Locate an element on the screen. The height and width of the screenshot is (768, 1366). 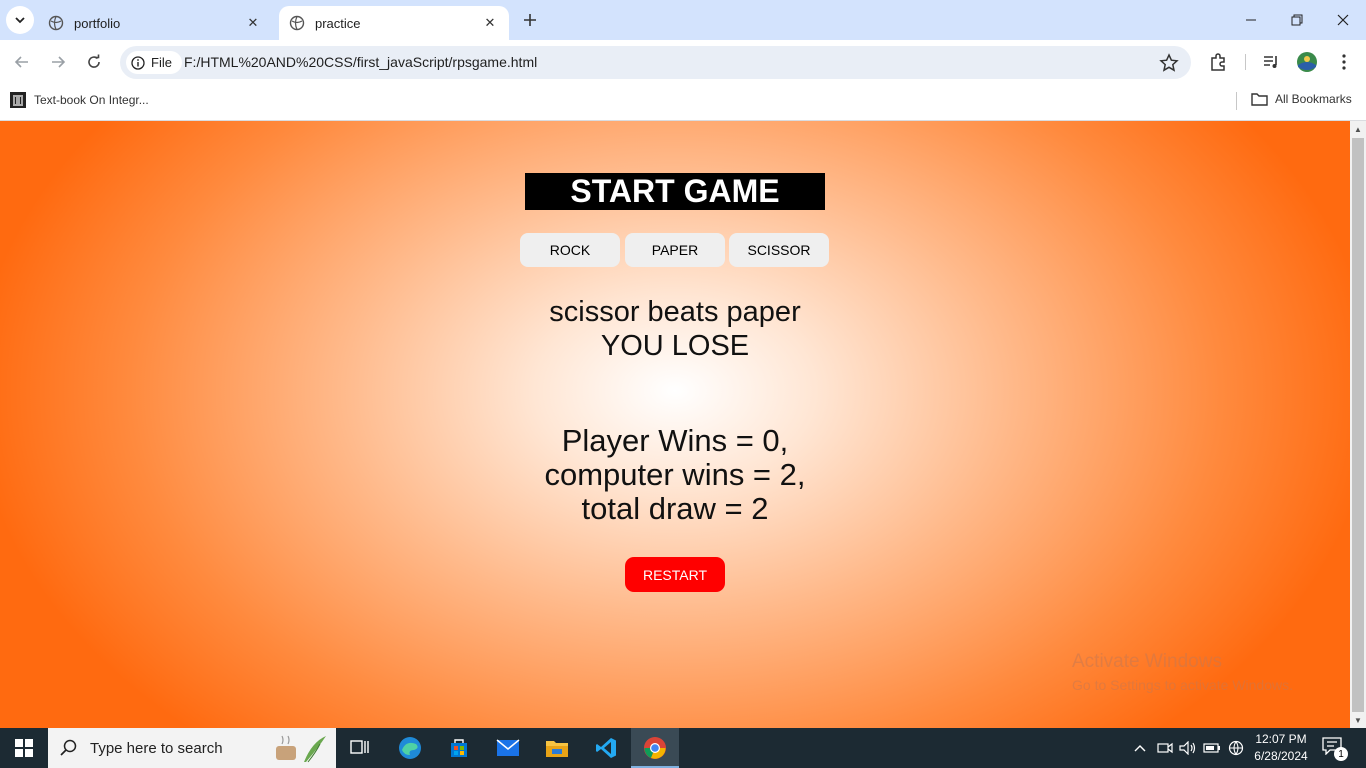
page-scrollbar: ▲ ▼ is located at coordinates (1358, 424).